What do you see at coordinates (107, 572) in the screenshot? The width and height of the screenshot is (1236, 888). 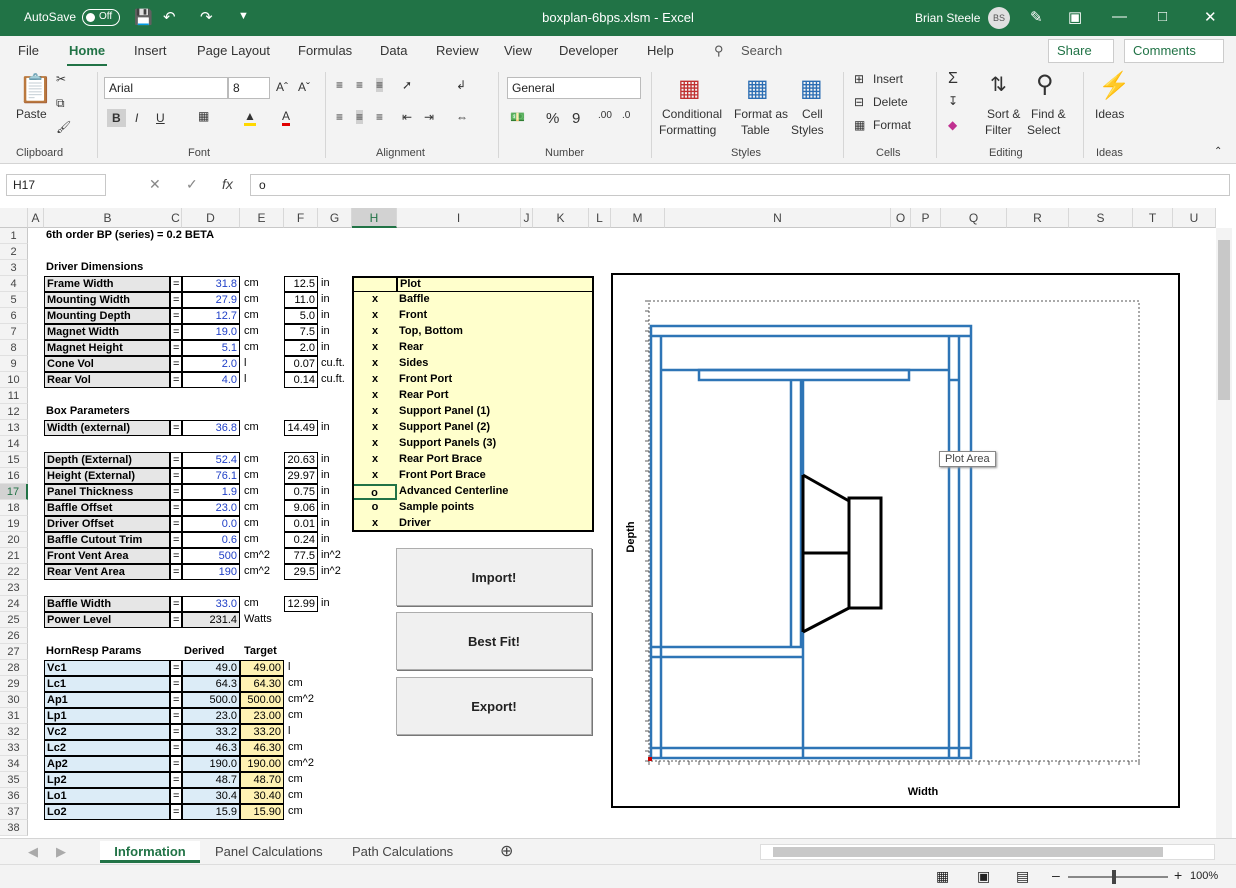 I see `box-param-label: Rear Vent Area` at bounding box center [107, 572].